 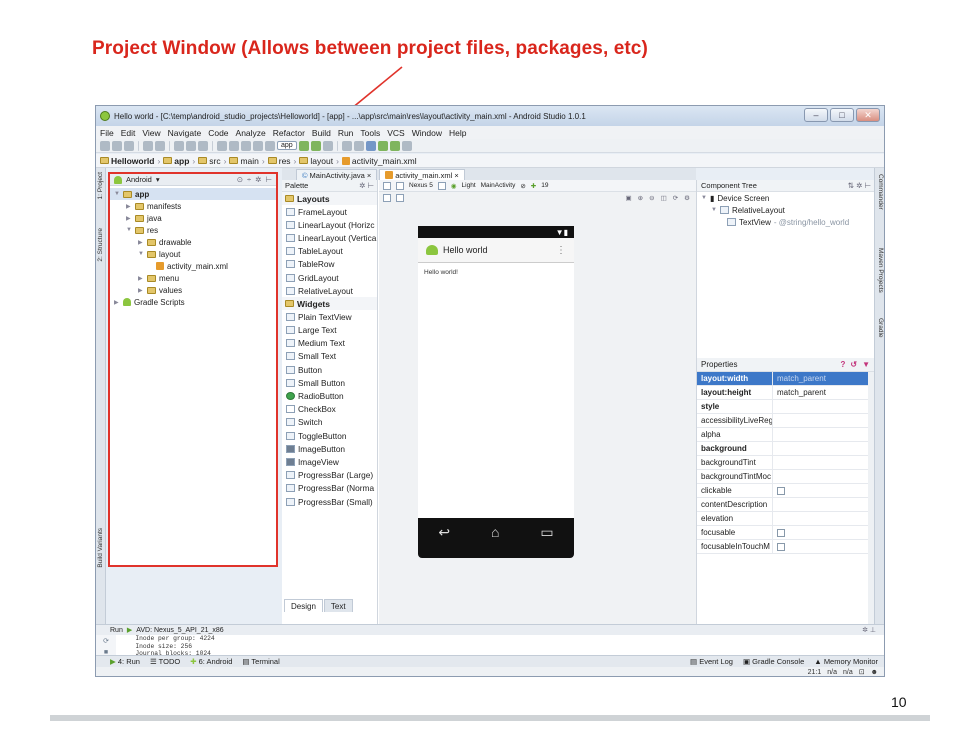 What do you see at coordinates (441, 185) in the screenshot?
I see `orientation-icon` at bounding box center [441, 185].